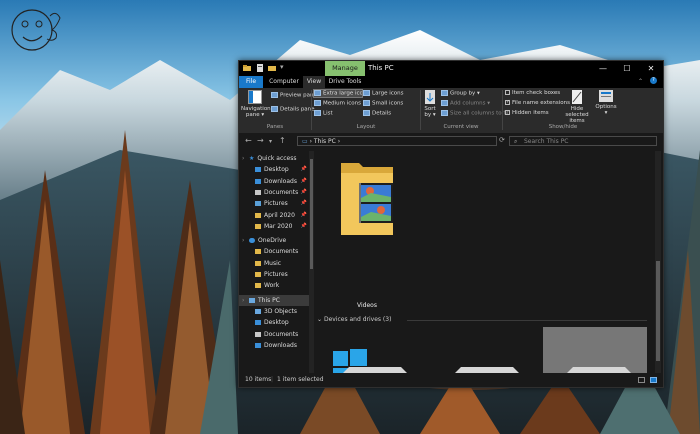 This screenshot has width=700, height=434. I want to click on up-arrow-icon: ↑, so click(282, 140).